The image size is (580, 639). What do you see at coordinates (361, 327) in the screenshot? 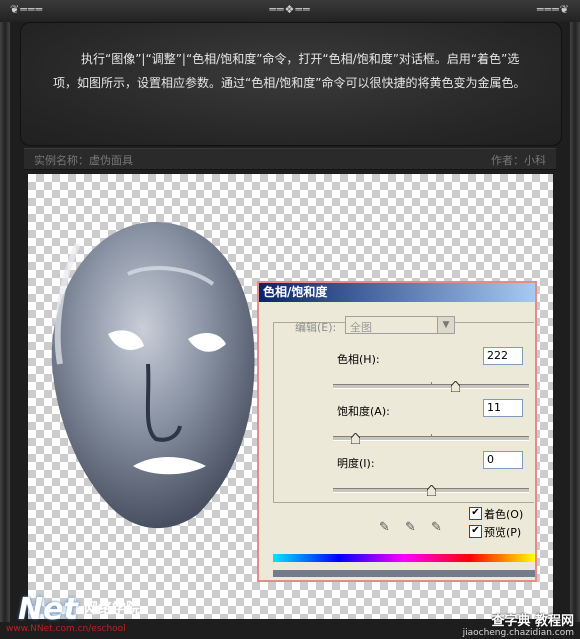
I see `edit-select-value: 全图` at bounding box center [361, 327].